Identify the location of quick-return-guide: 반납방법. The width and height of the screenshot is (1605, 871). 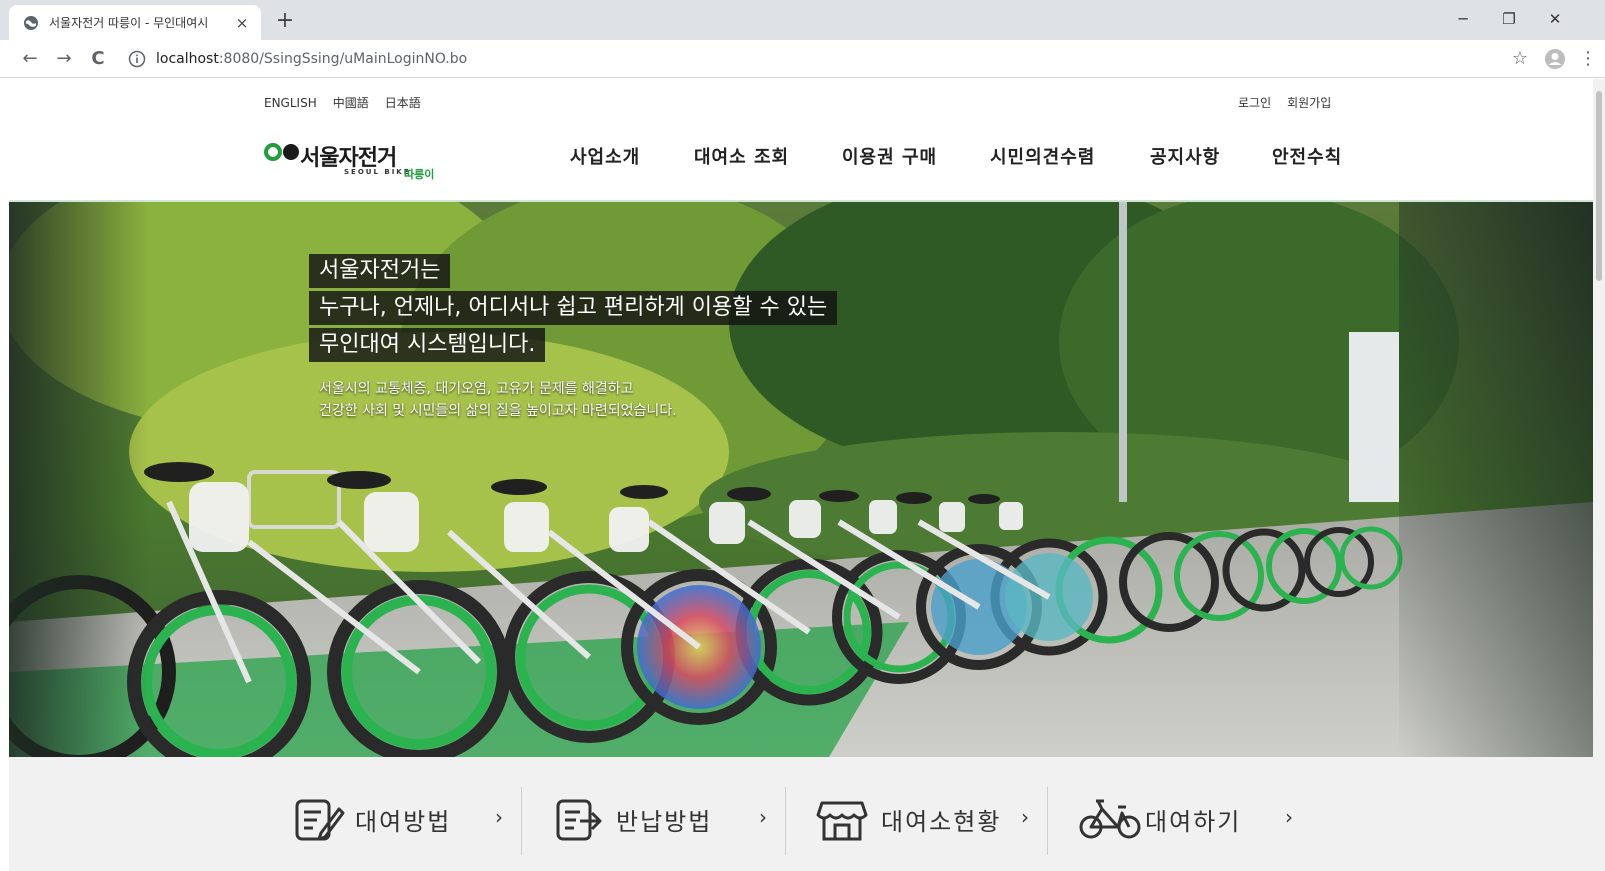
(633, 819).